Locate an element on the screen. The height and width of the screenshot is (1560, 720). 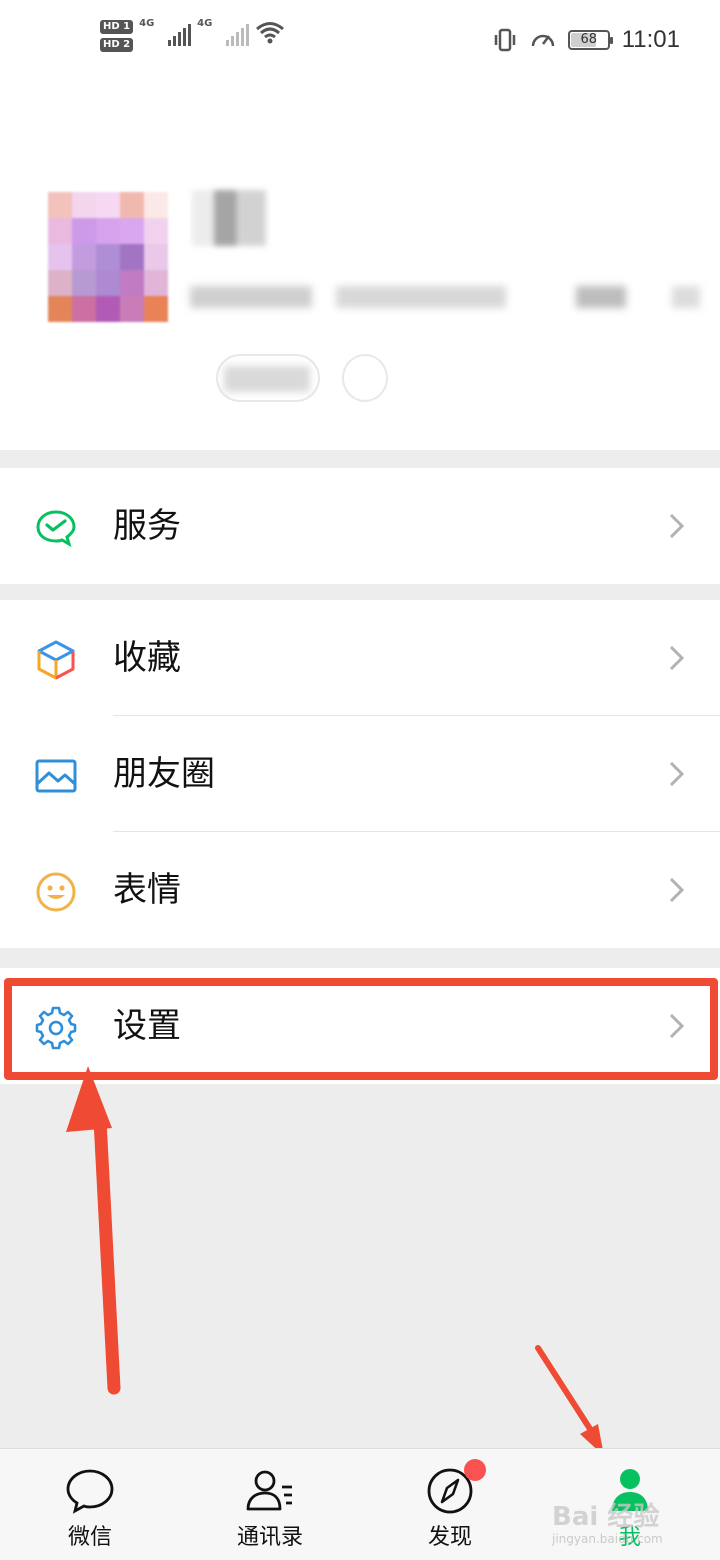
tab-label-discover: 发现 is located at coordinates (449, 1537).